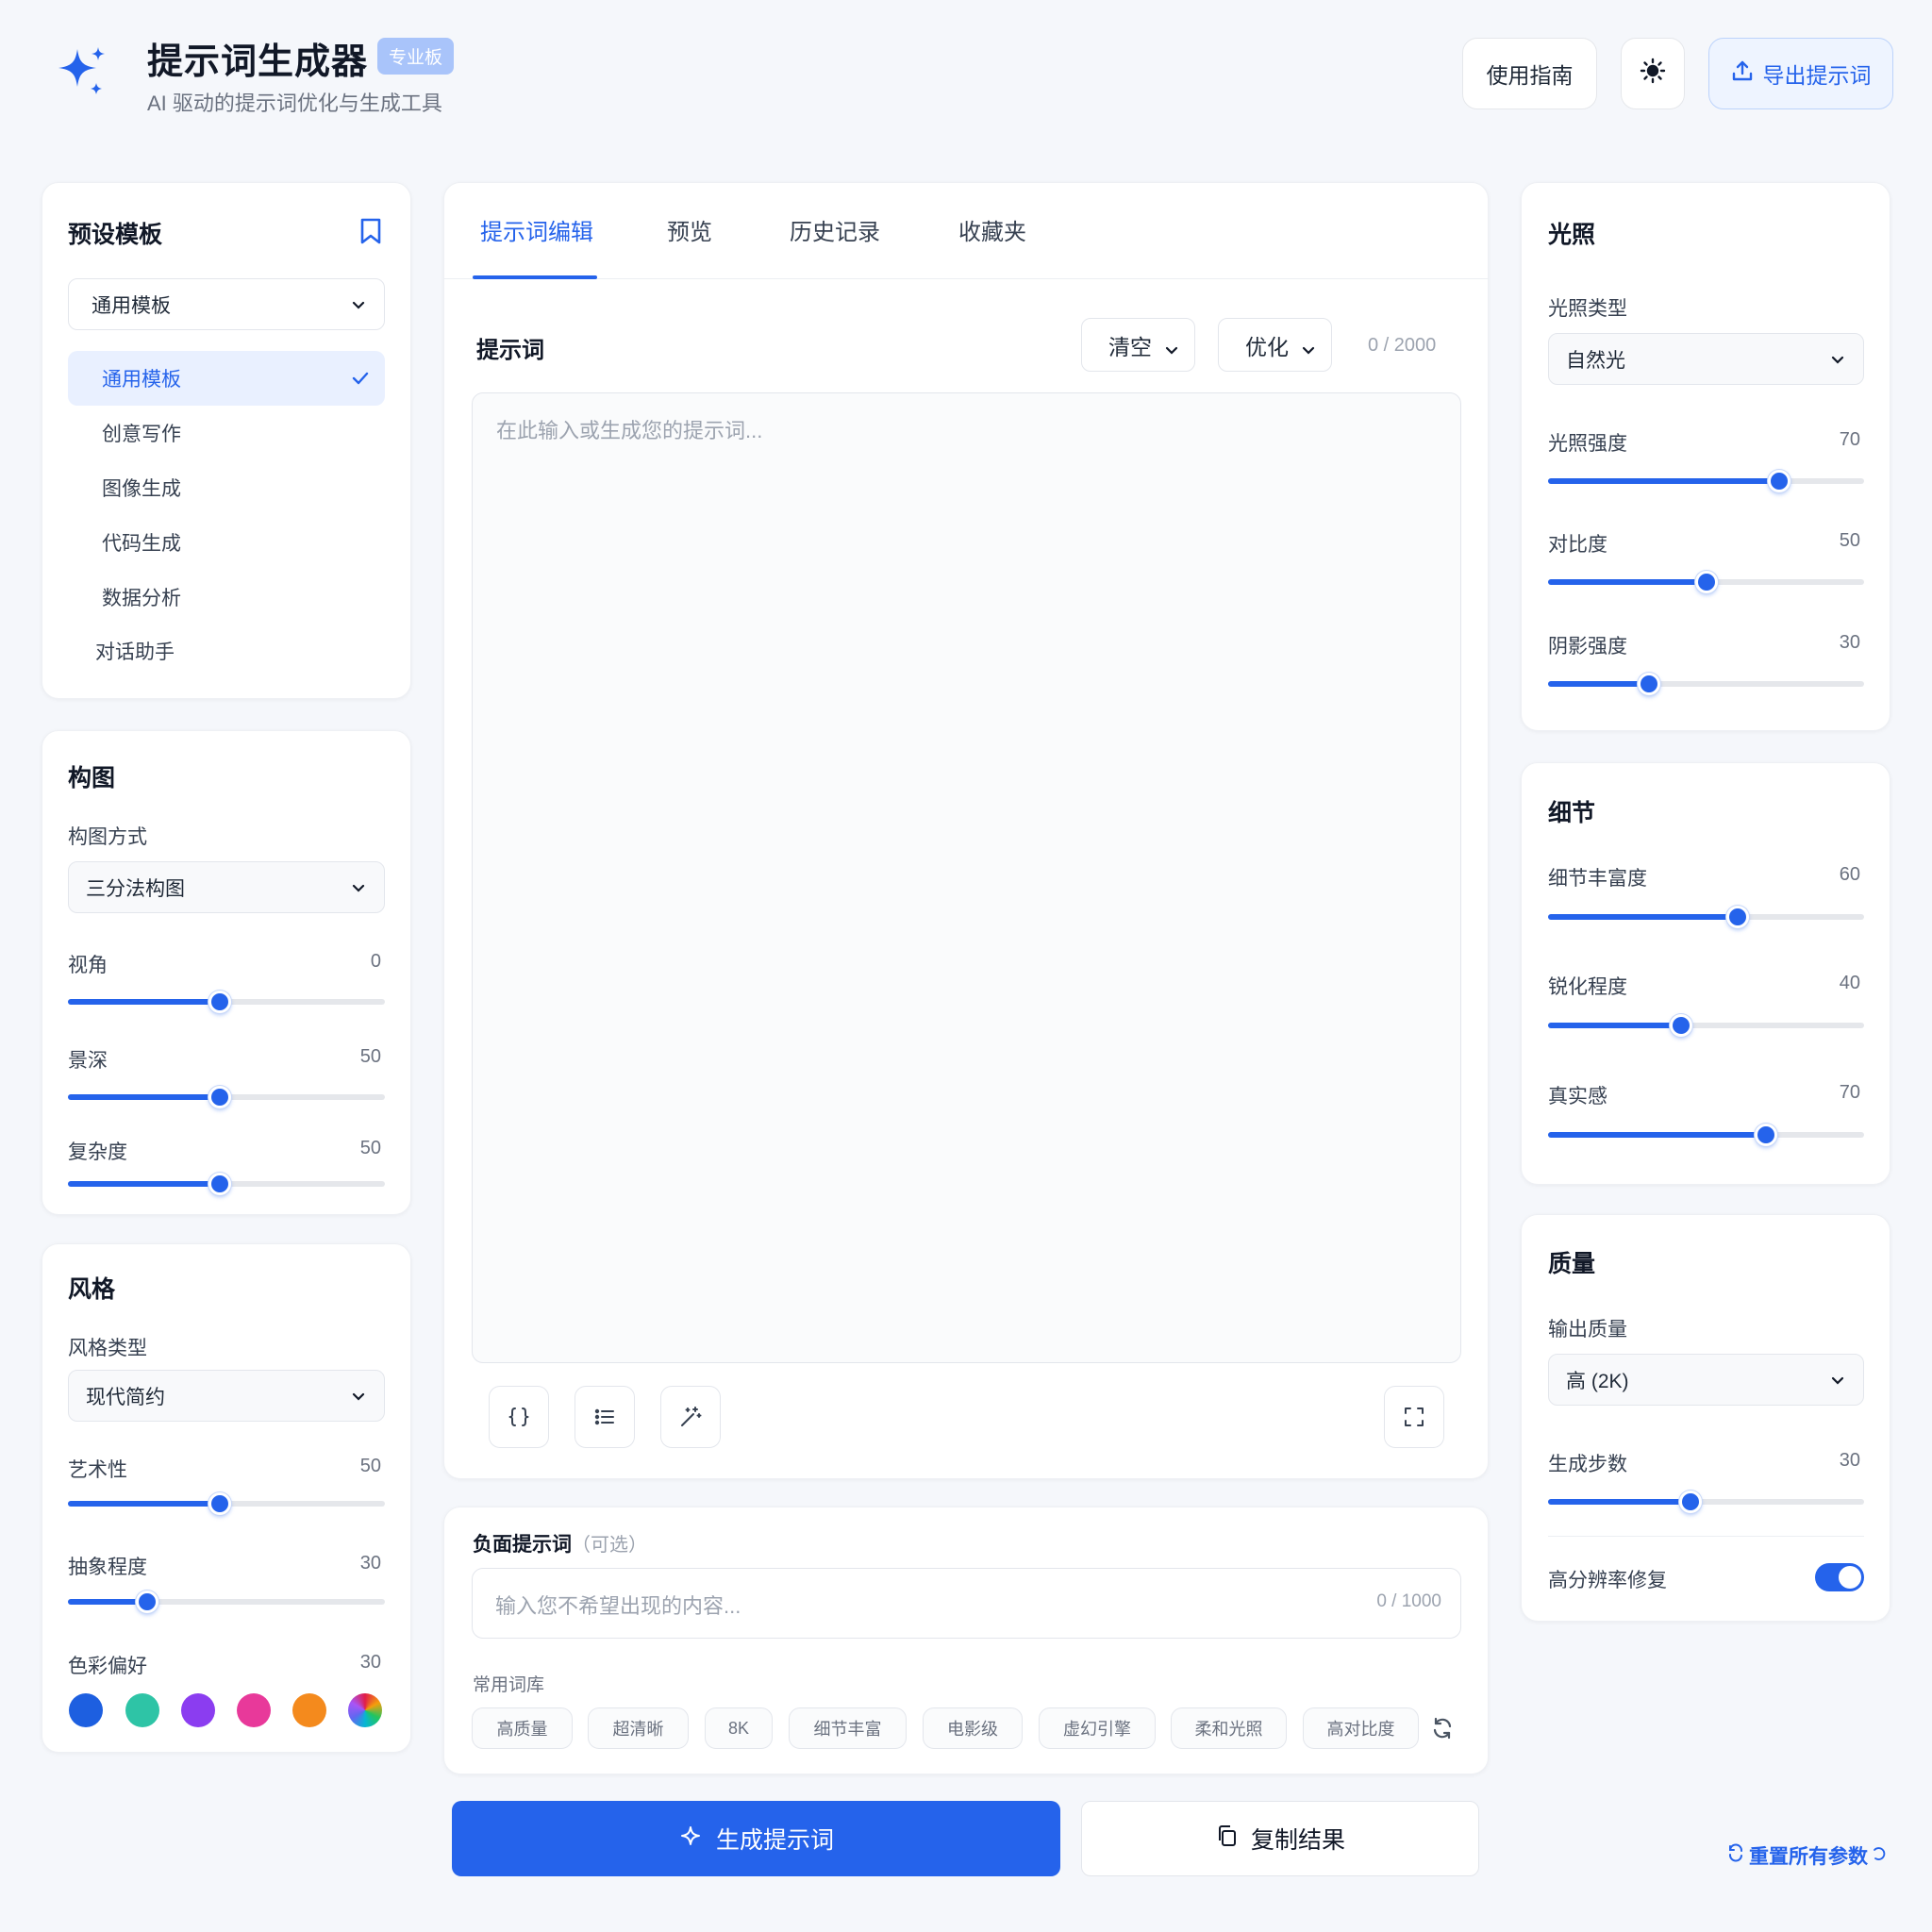  Describe the element at coordinates (198, 1710) in the screenshot. I see `color-swatch-purple` at that location.